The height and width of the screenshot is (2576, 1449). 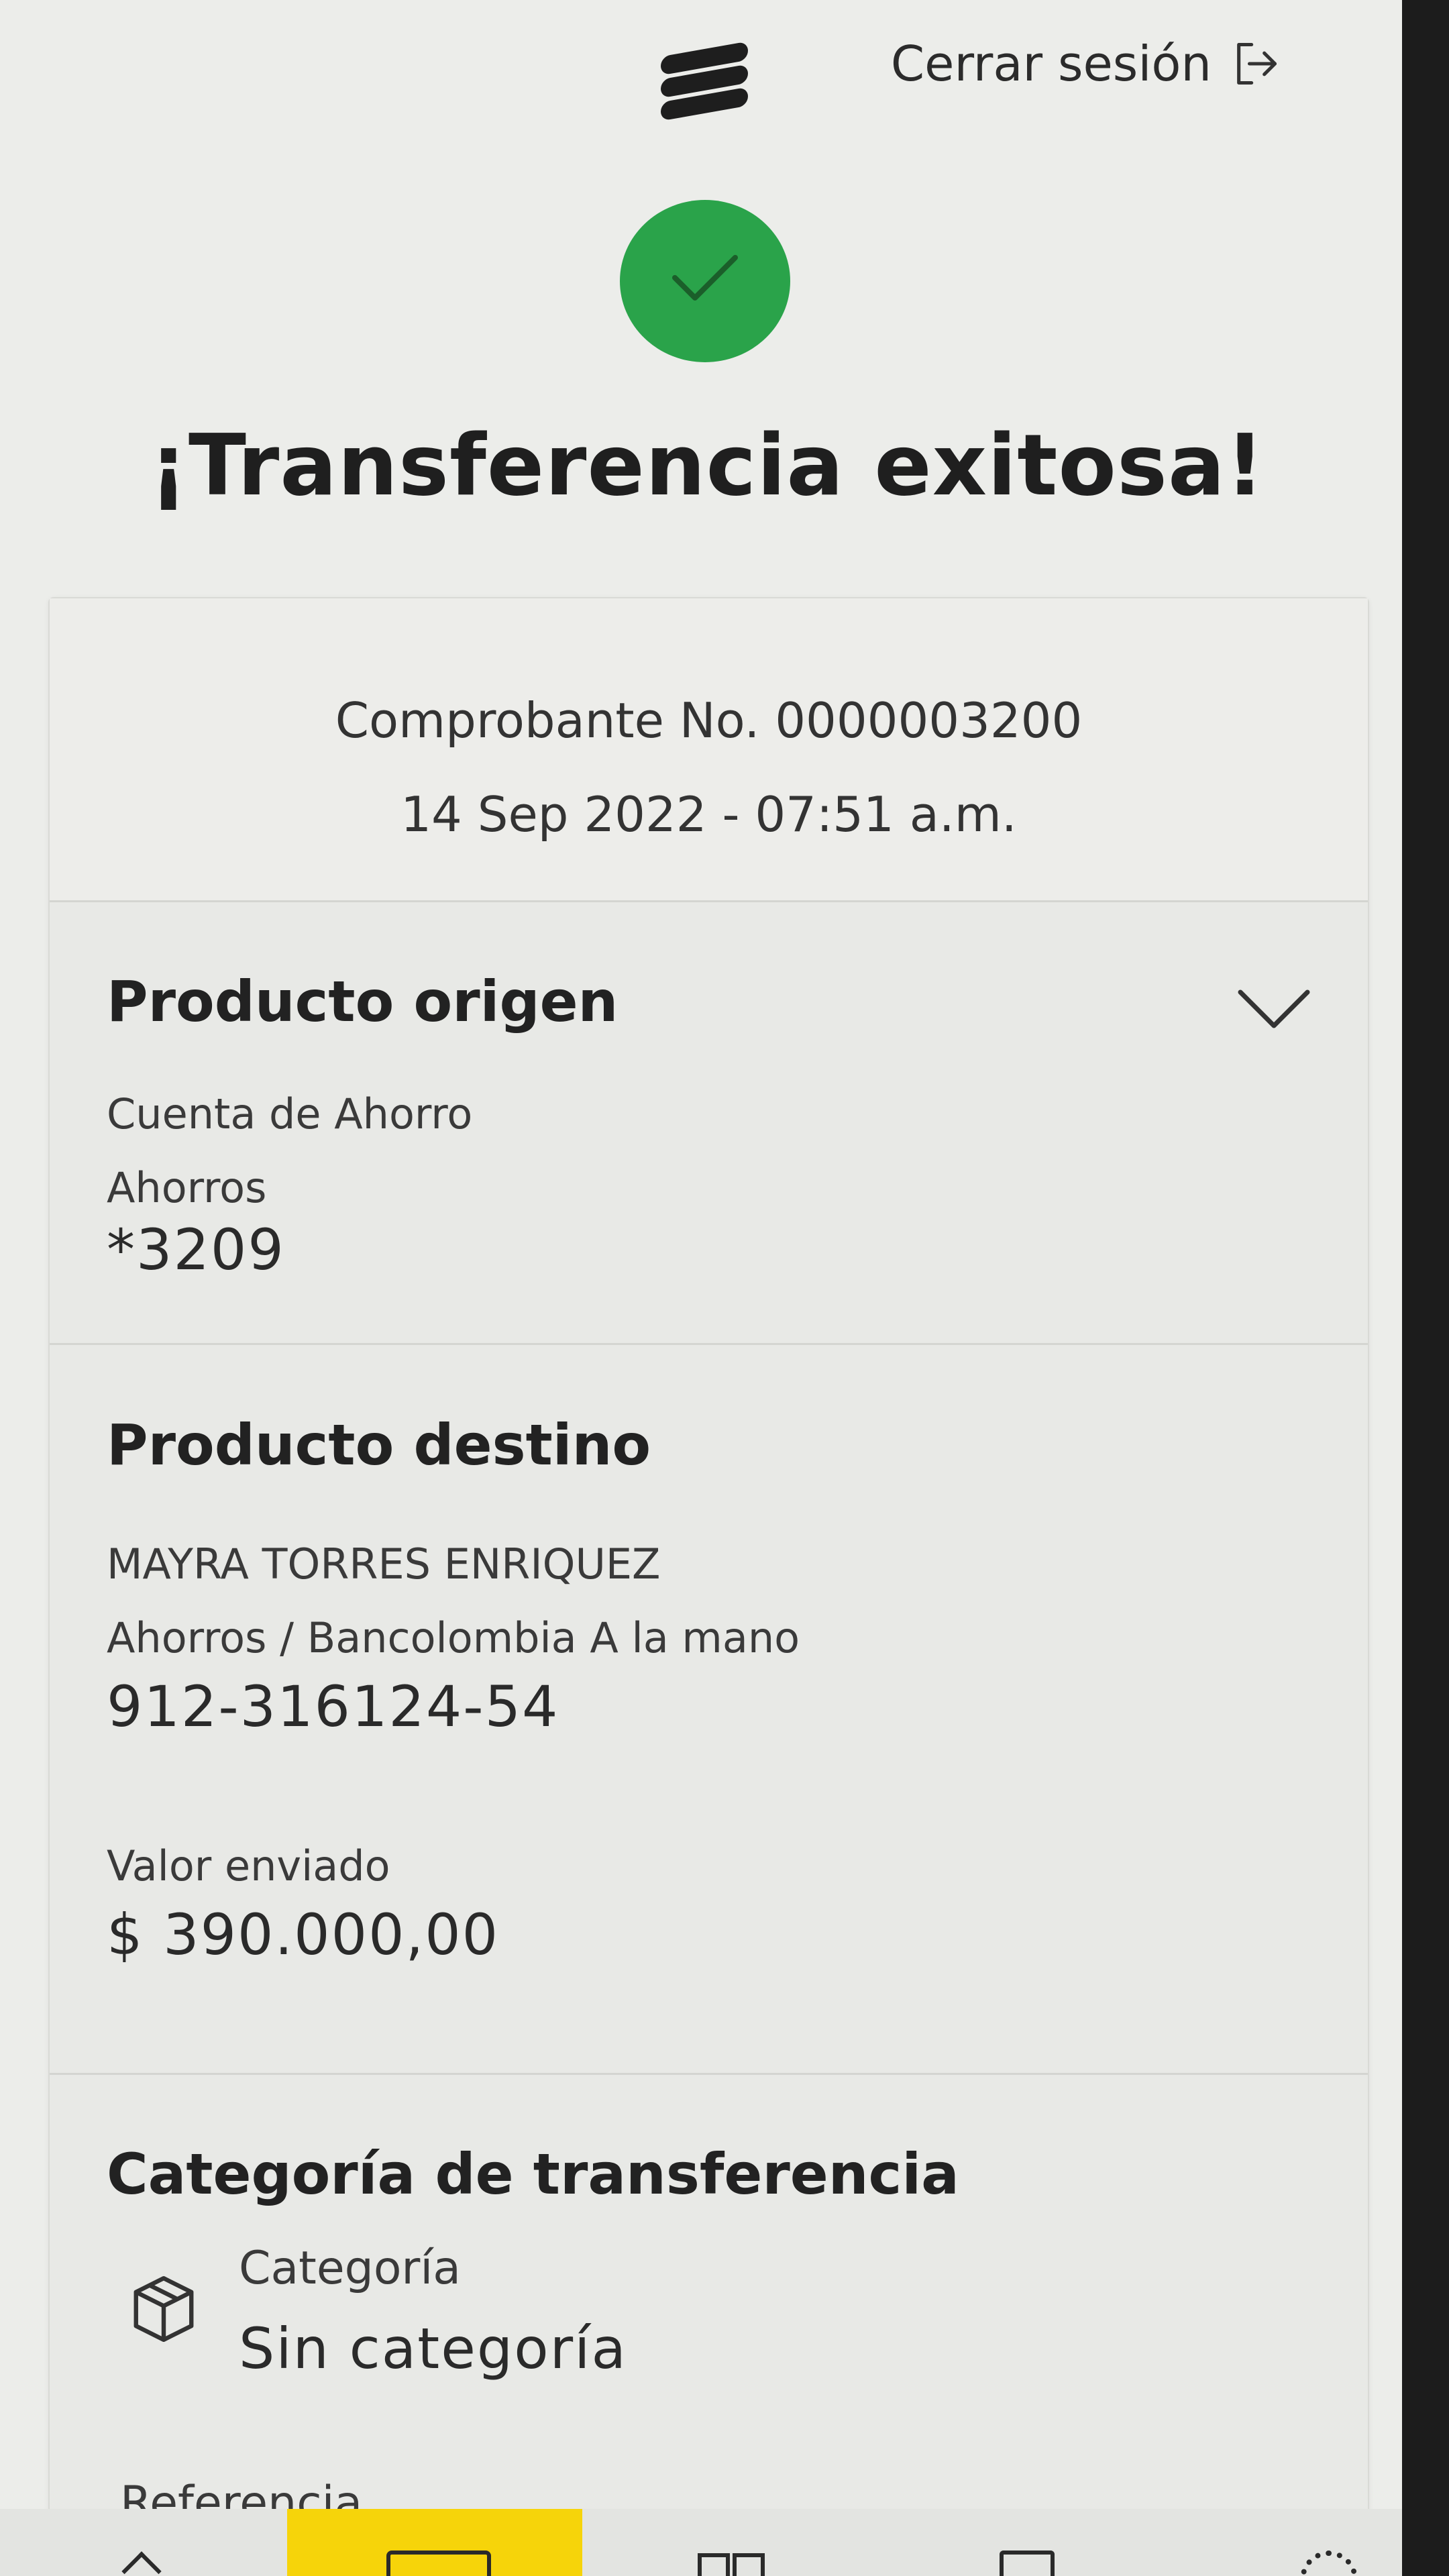 What do you see at coordinates (1257, 63) in the screenshot?
I see `logout-icon` at bounding box center [1257, 63].